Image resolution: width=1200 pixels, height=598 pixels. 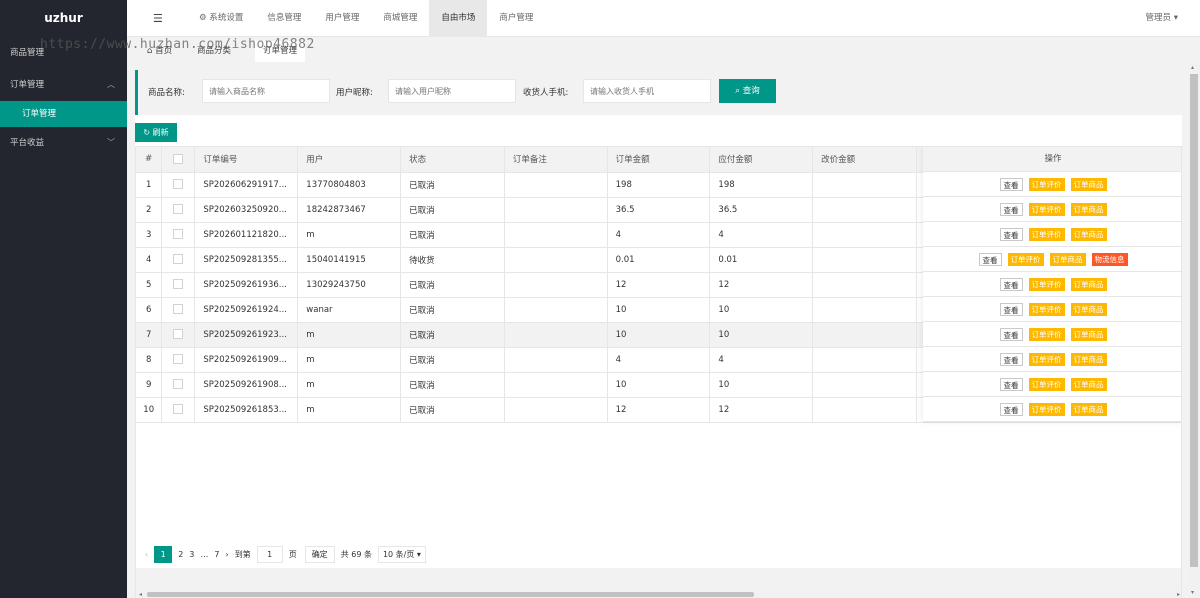 What do you see at coordinates (516, 18) in the screenshot?
I see `top-nav-item: 商户管理` at bounding box center [516, 18].